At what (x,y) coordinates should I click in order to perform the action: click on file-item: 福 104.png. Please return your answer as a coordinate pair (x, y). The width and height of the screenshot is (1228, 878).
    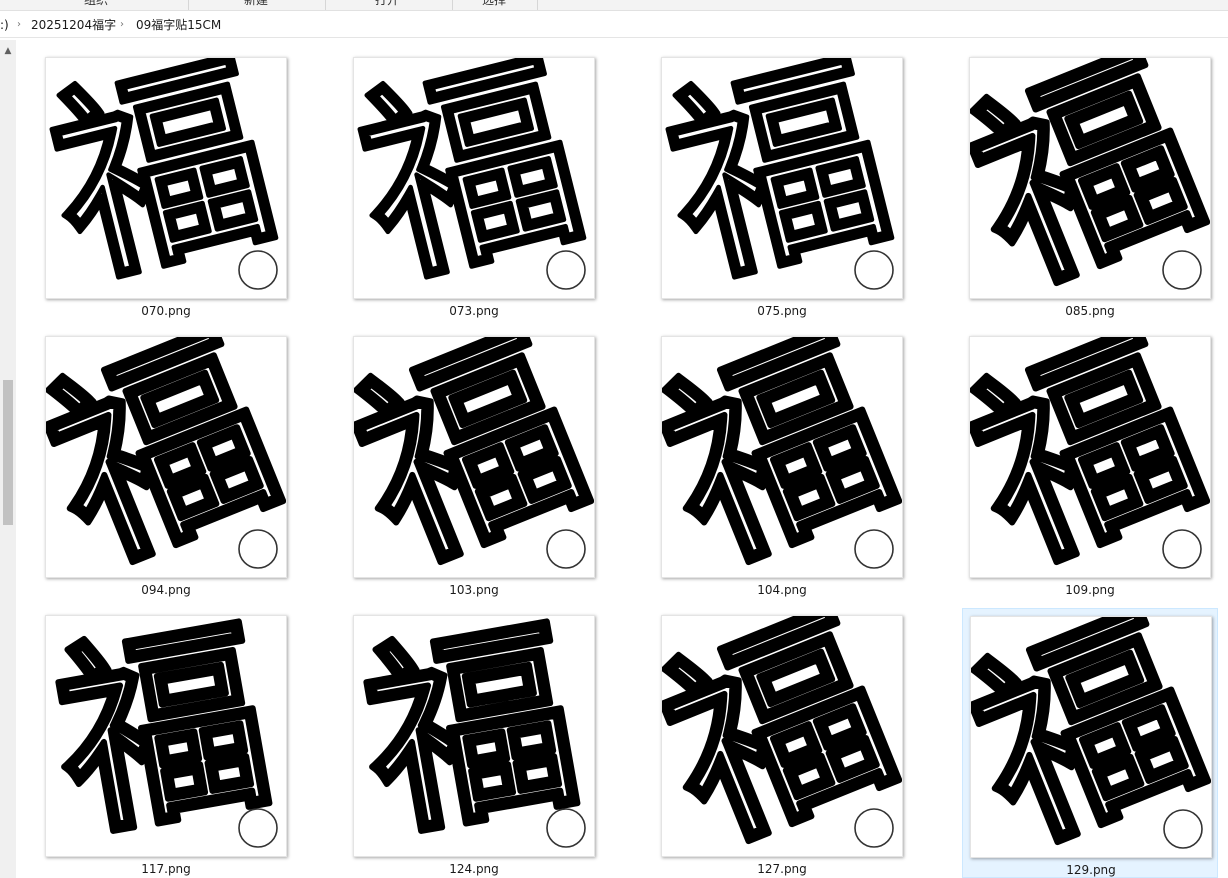
    Looking at the image, I should click on (782, 464).